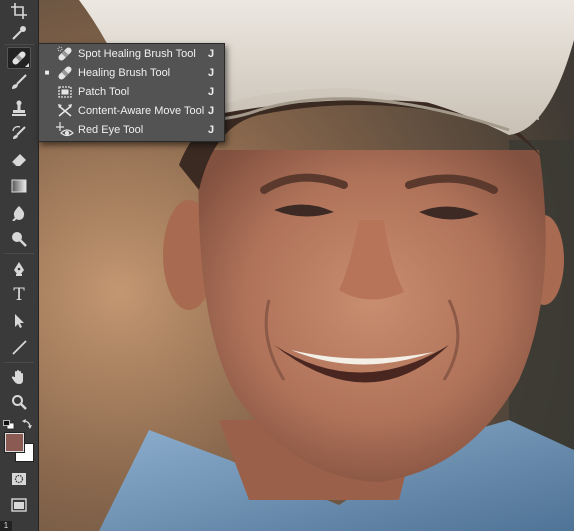 This screenshot has height=531, width=574. I want to click on gradient-icon, so click(19, 186).